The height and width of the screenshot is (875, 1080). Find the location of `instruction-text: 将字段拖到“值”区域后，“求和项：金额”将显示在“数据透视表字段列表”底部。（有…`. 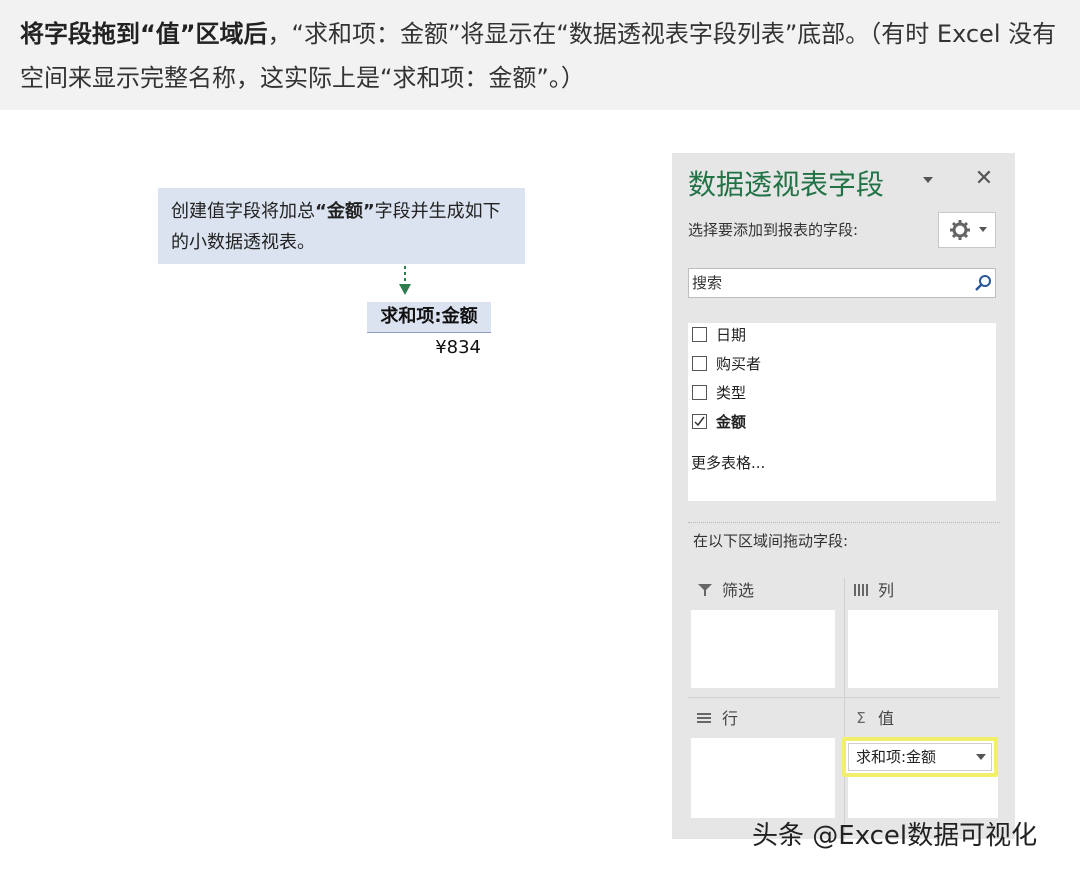

instruction-text: 将字段拖到“值”区域后，“求和项：金额”将显示在“数据透视表字段列表”底部。（有… is located at coordinates (540, 56).